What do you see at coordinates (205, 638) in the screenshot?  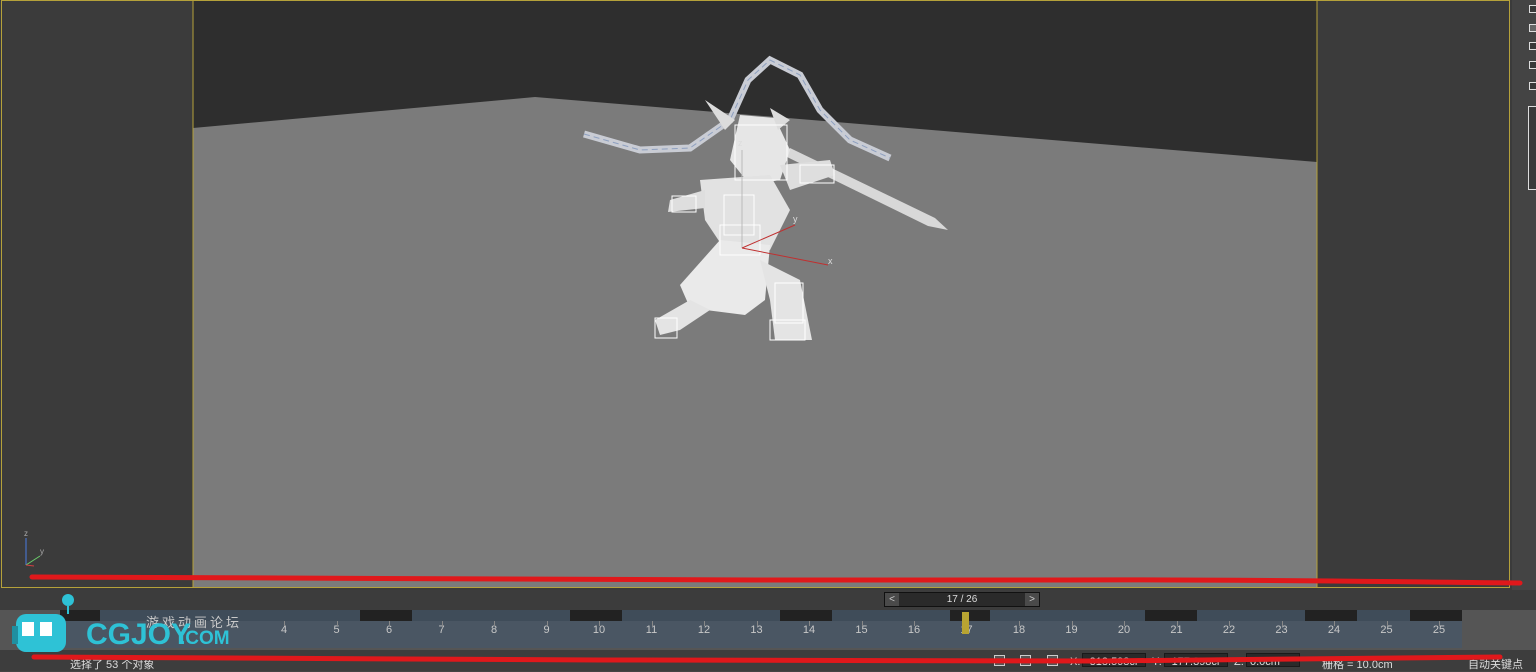 I see `watermark-suffix: .COM` at bounding box center [205, 638].